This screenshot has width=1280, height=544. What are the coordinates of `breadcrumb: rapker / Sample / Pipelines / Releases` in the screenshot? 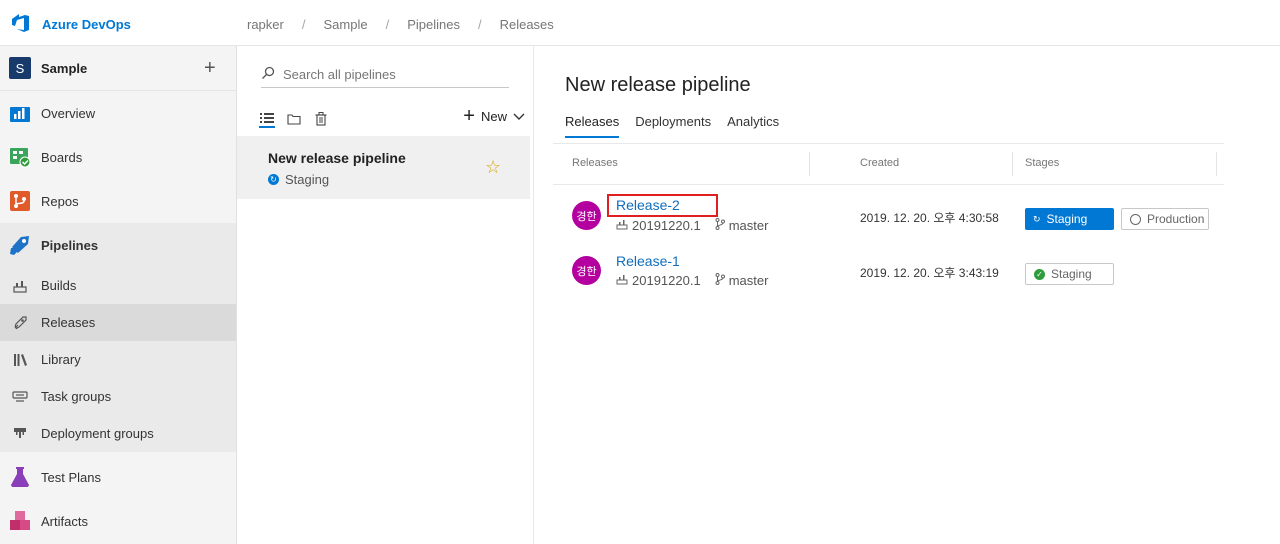 It's located at (400, 24).